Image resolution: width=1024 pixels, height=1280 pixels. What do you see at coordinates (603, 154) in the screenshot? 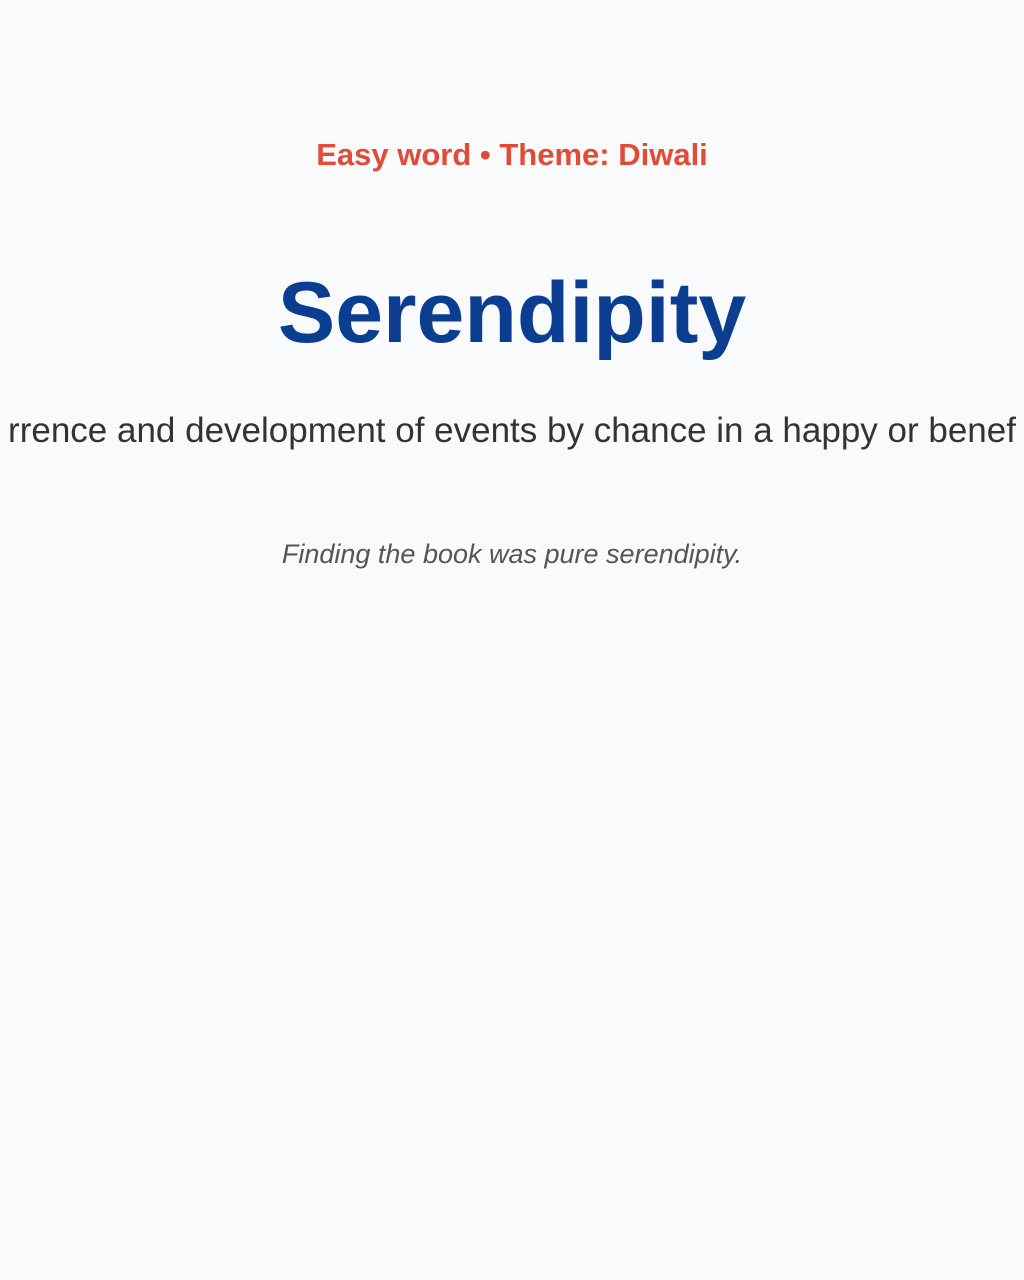
I see `theme-label: Theme: Diwali` at bounding box center [603, 154].